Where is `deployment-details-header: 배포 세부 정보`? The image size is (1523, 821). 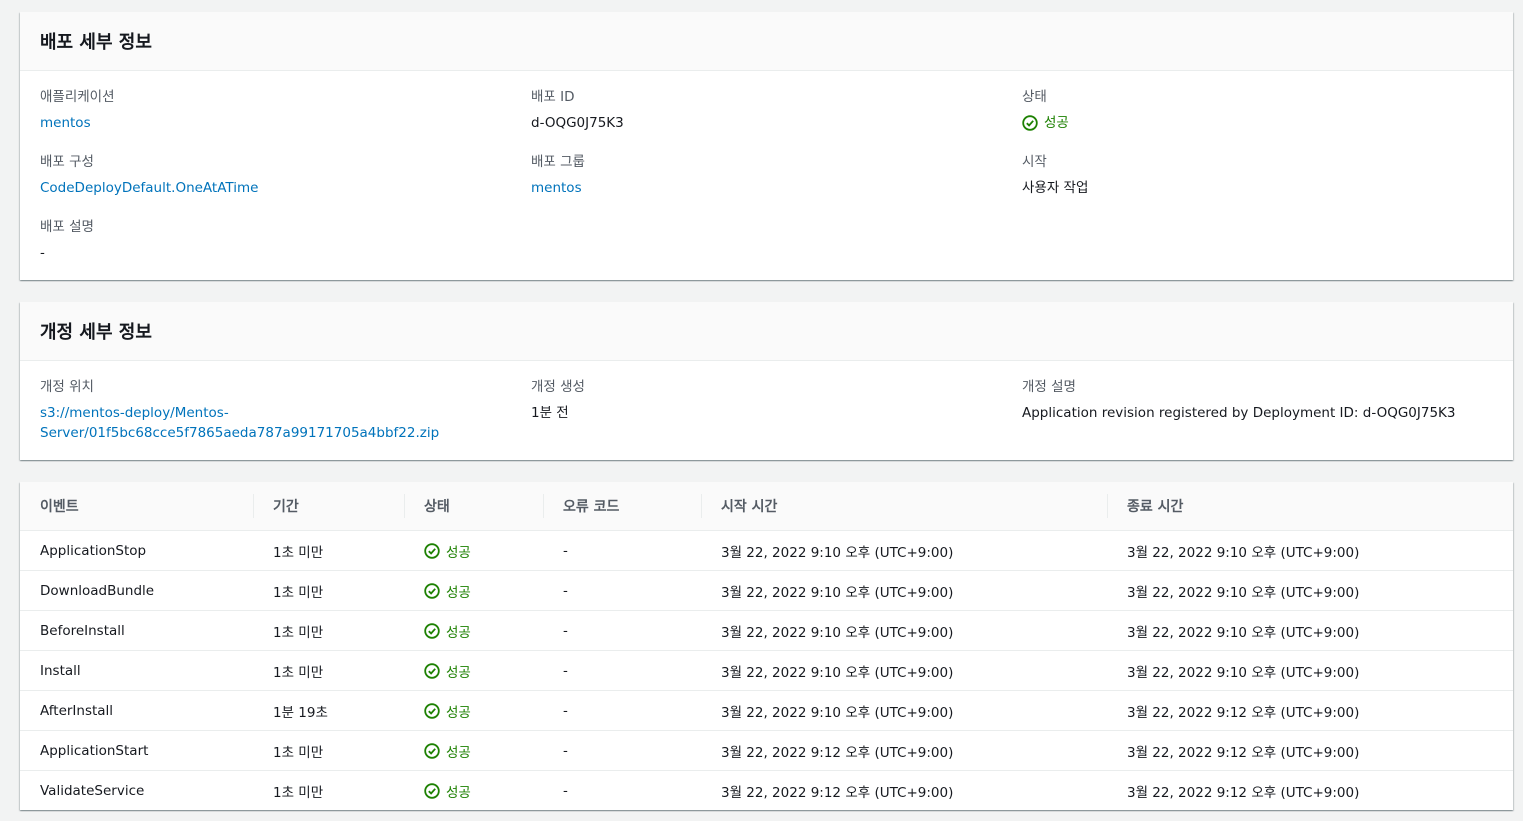 deployment-details-header: 배포 세부 정보 is located at coordinates (766, 41).